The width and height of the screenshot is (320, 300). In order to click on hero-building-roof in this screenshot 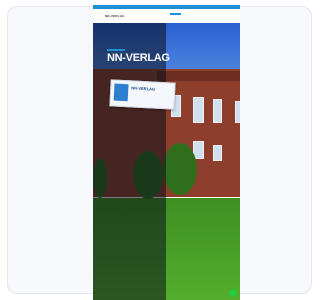, I will do `click(198, 76)`.